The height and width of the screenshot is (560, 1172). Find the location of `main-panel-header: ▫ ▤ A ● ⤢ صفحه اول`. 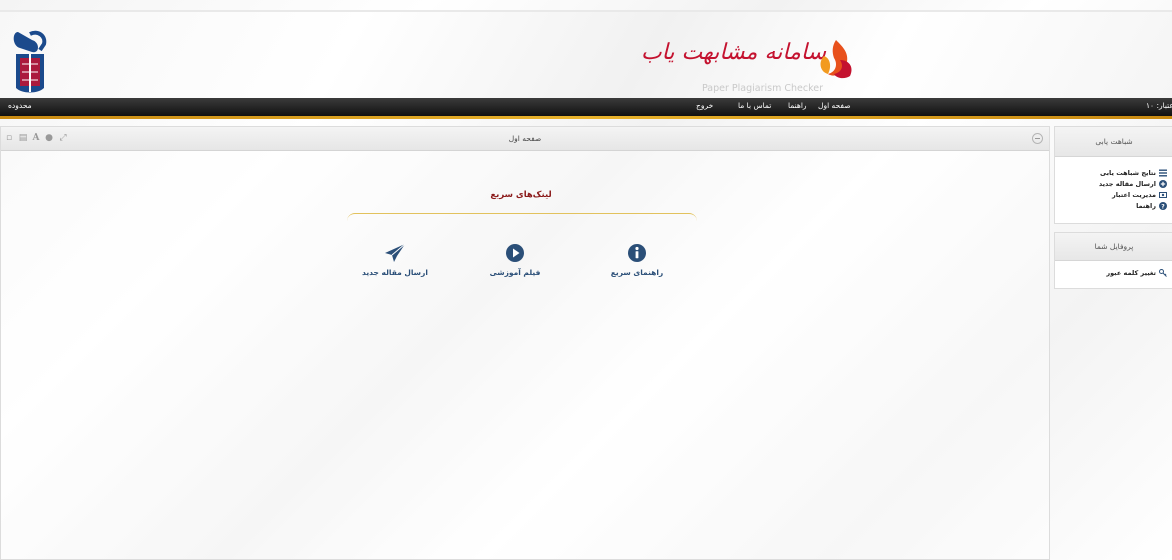

main-panel-header: ▫ ▤ A ● ⤢ صفحه اول is located at coordinates (525, 139).